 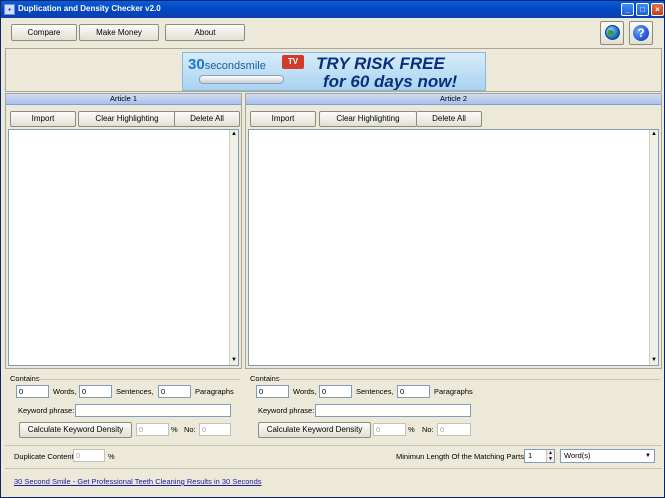 What do you see at coordinates (119, 32) in the screenshot?
I see `make-money-button: Make Money` at bounding box center [119, 32].